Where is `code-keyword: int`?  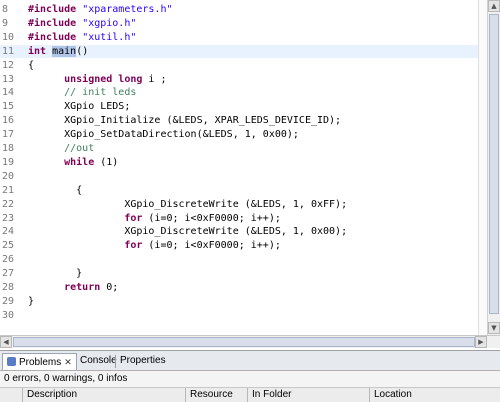
code-keyword: int is located at coordinates (40, 51).